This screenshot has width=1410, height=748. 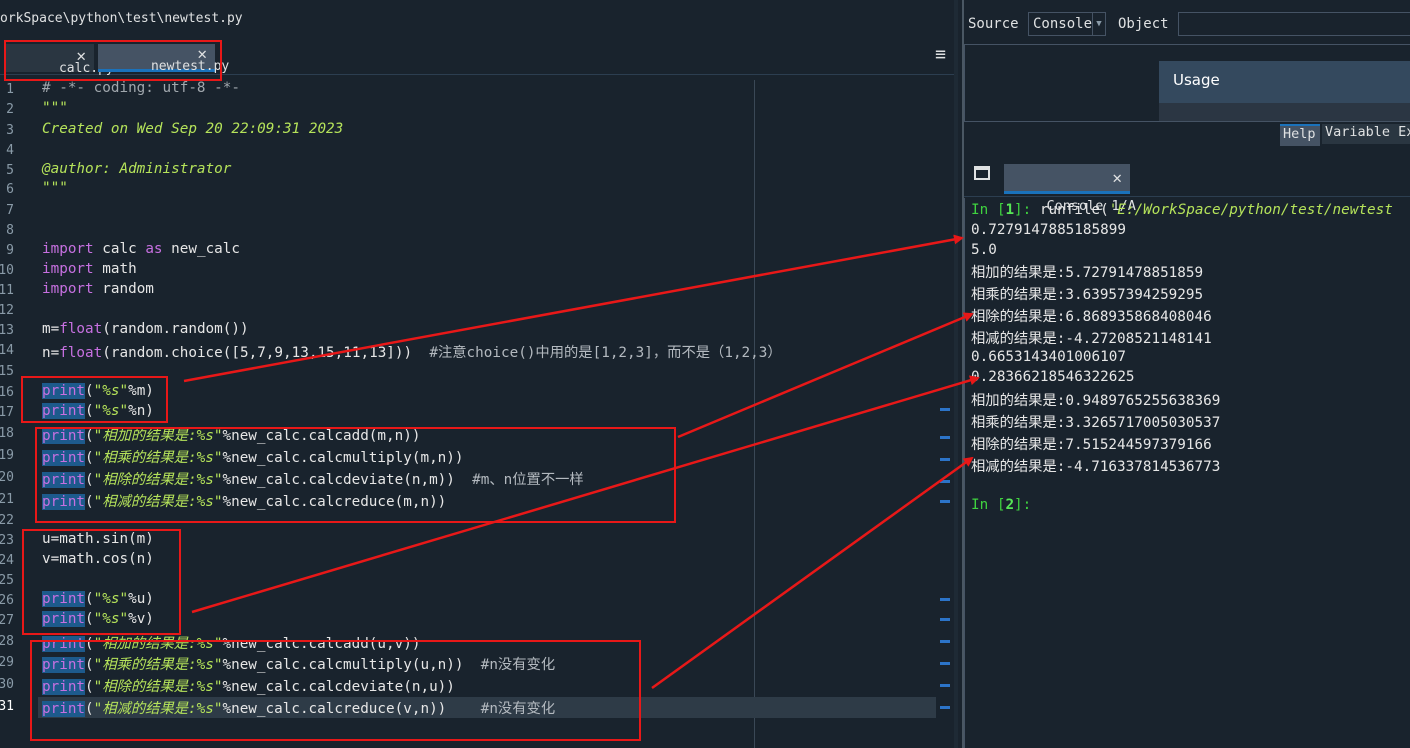 I want to click on line-number: 3, so click(x=10, y=130).